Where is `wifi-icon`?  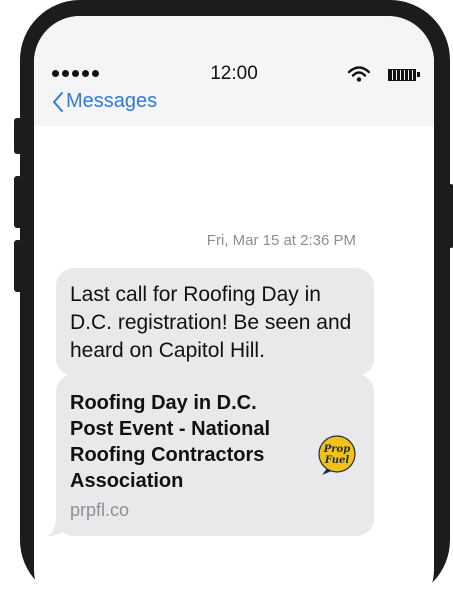 wifi-icon is located at coordinates (359, 74).